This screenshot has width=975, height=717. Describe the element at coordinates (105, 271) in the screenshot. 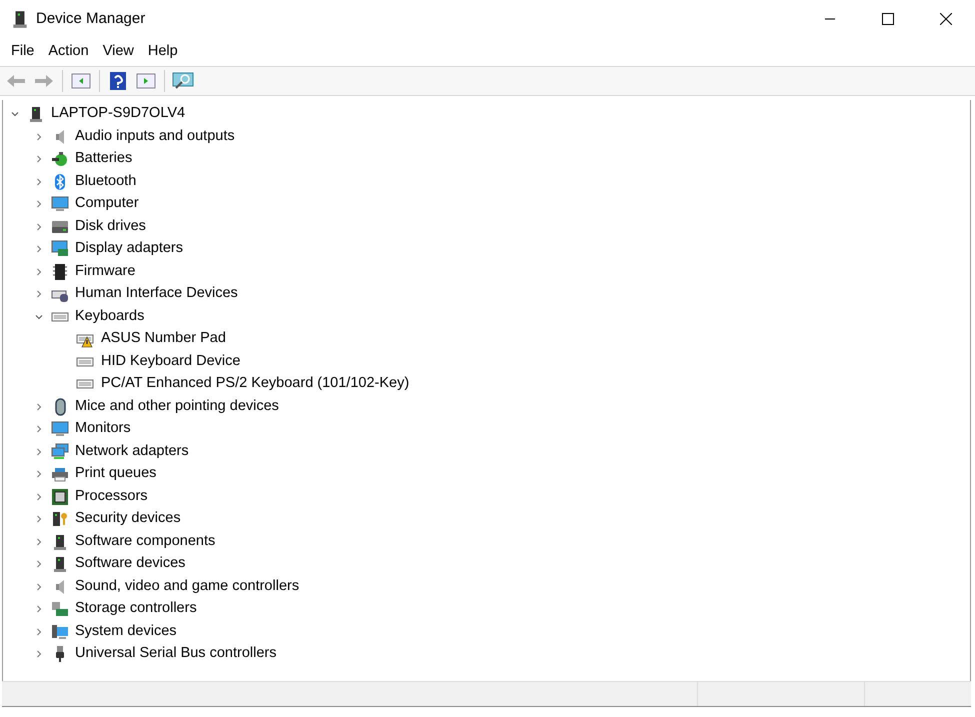

I see `tree-item-label: Firmware` at that location.